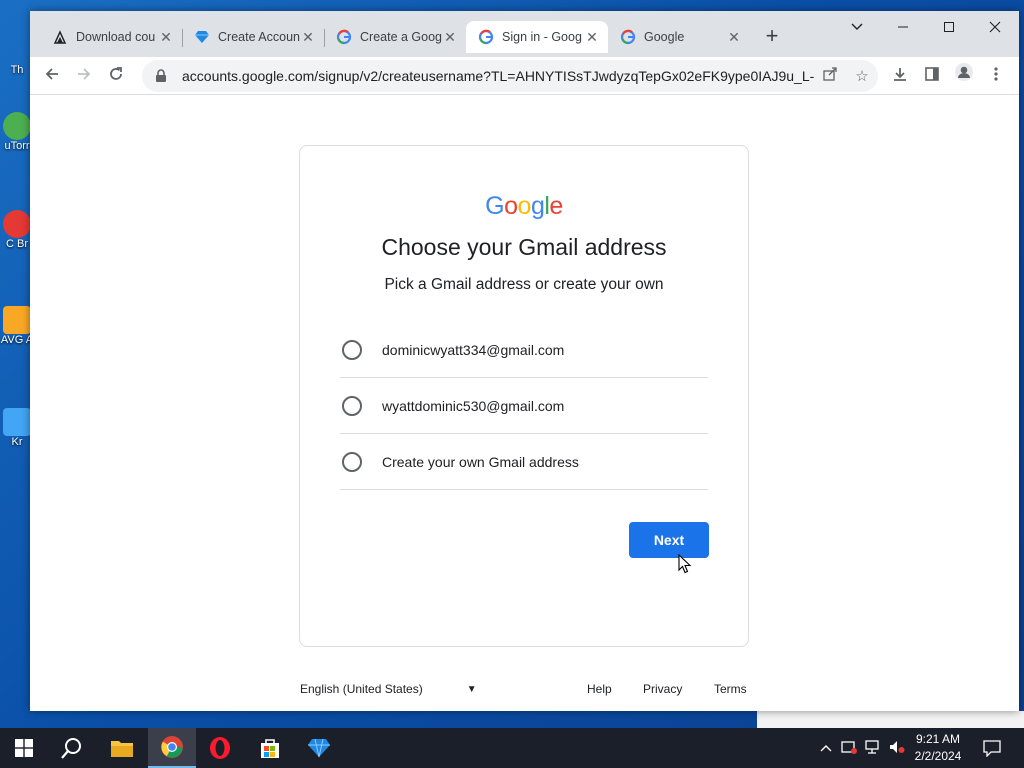 The height and width of the screenshot is (768, 1024). Describe the element at coordinates (480, 462) in the screenshot. I see `option-label: Create your own Gmail address` at that location.